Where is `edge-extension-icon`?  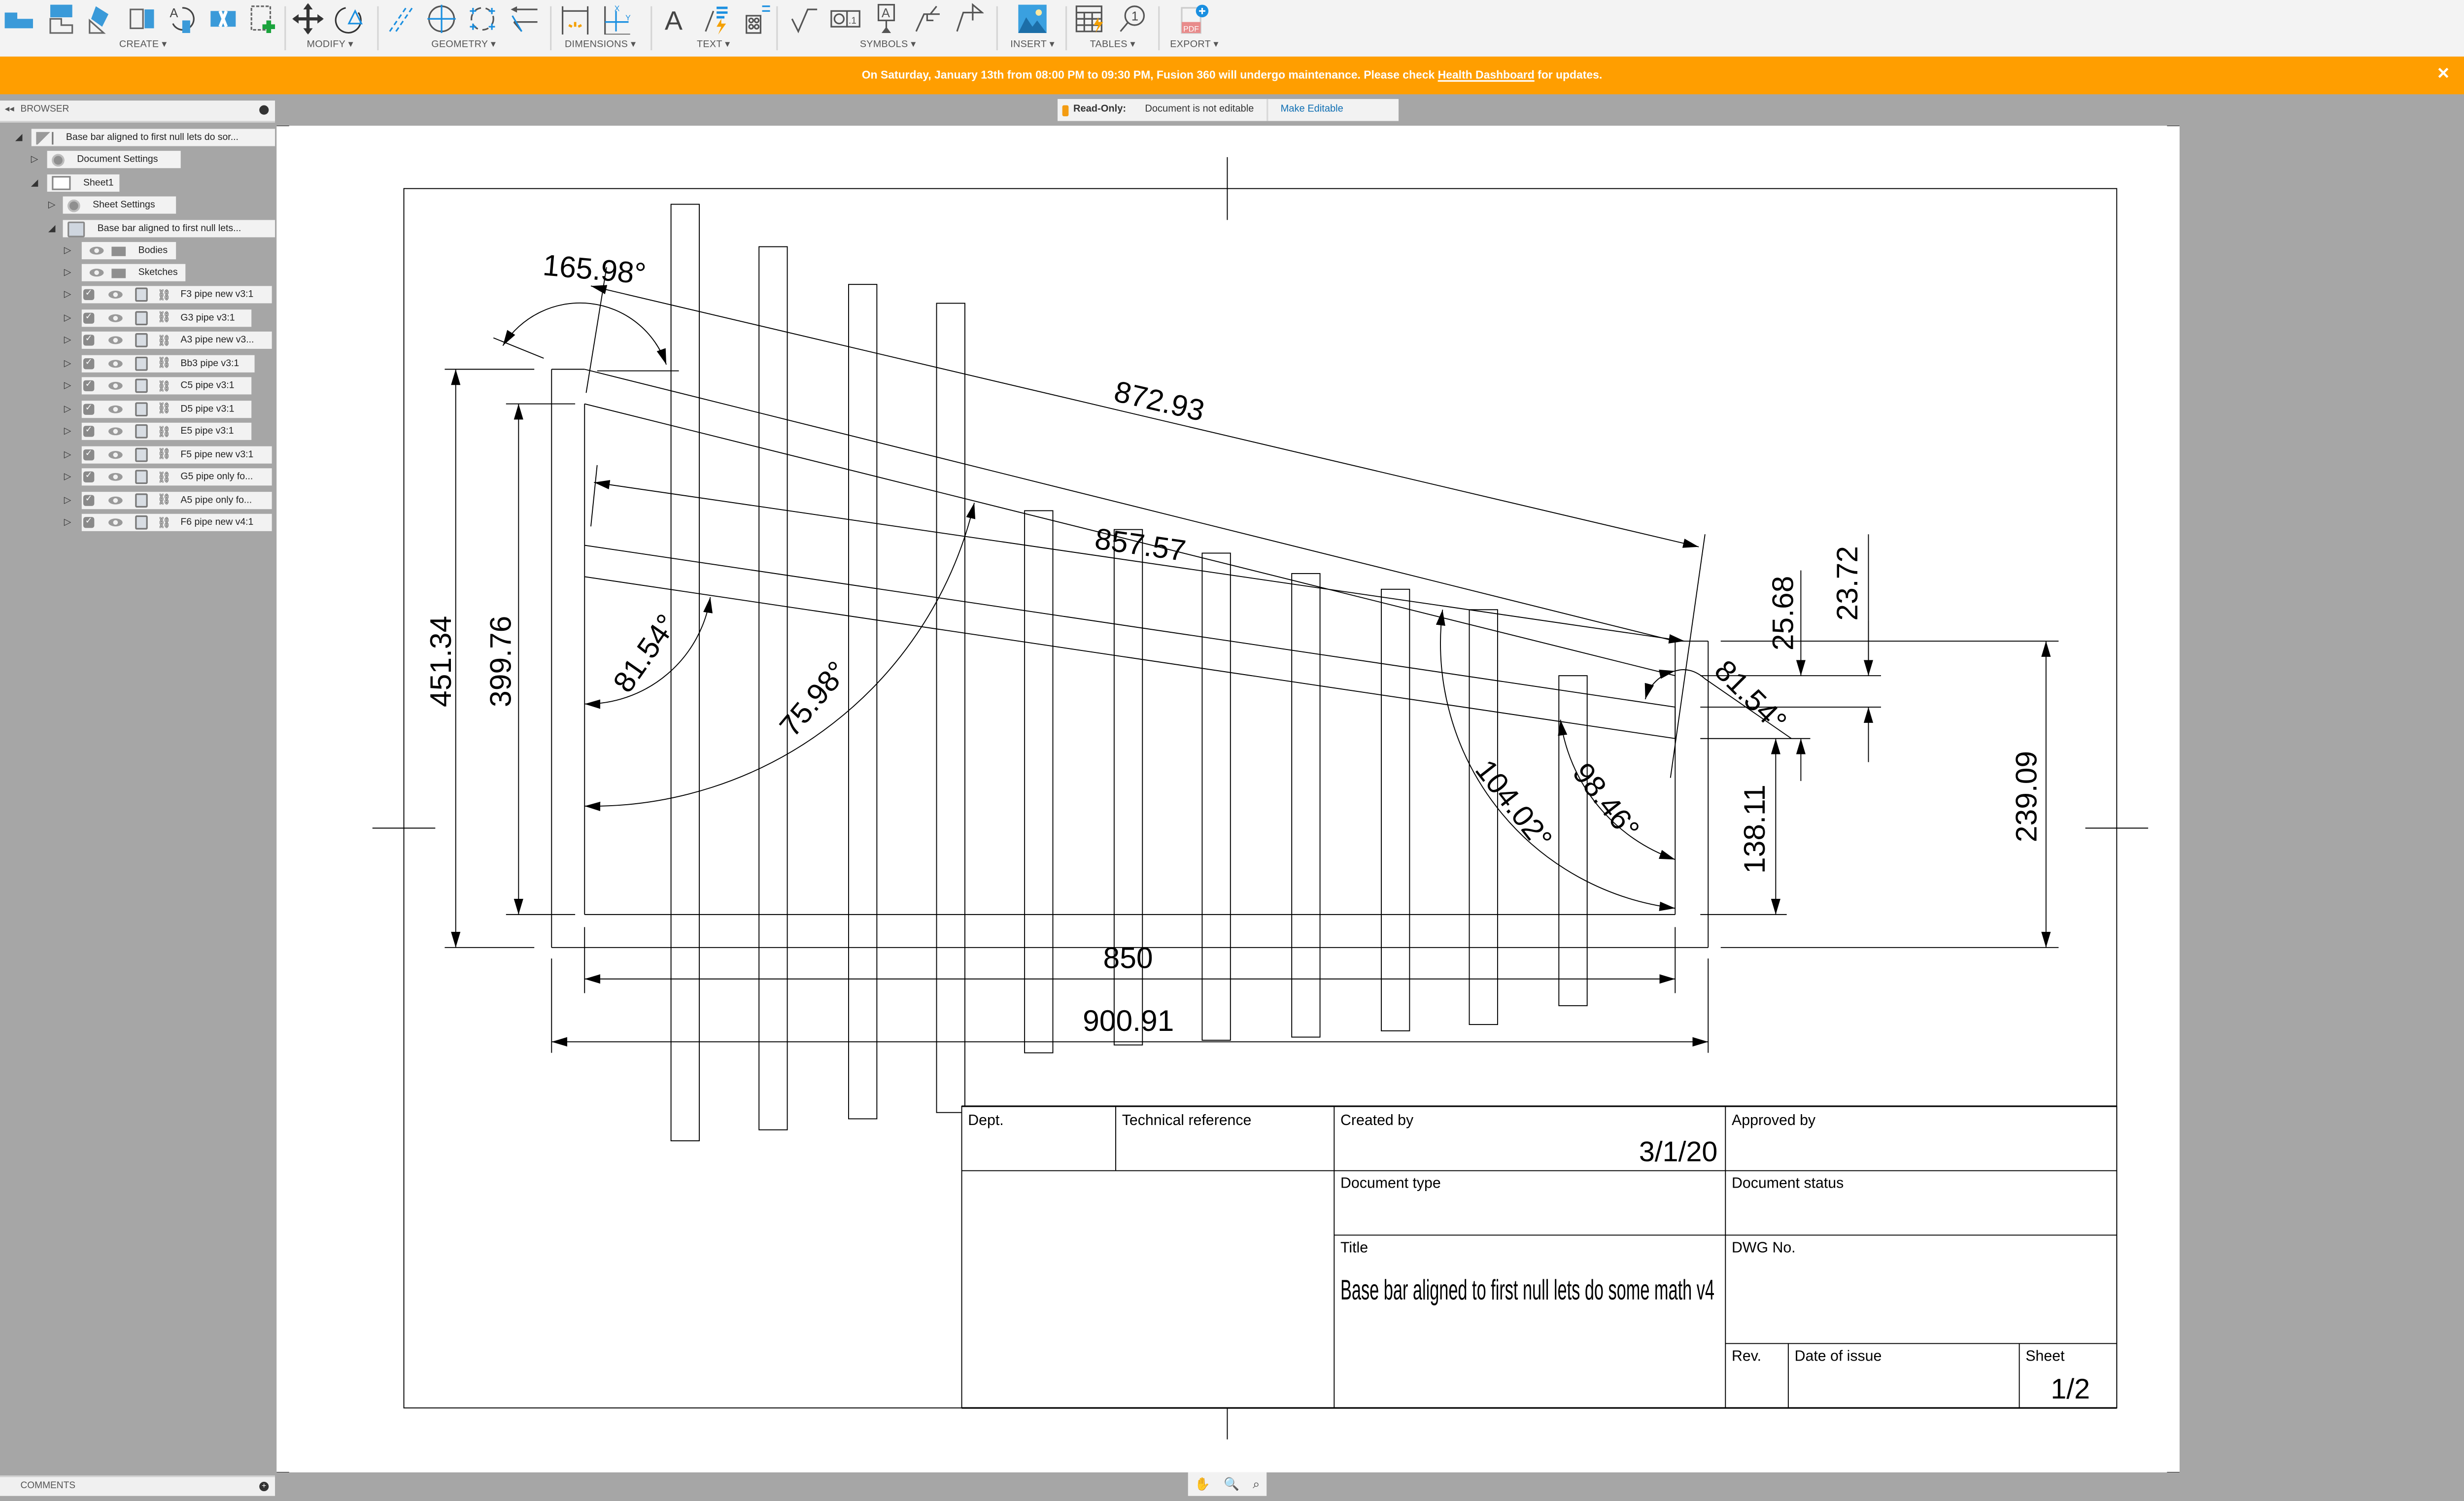
edge-extension-icon is located at coordinates (523, 18).